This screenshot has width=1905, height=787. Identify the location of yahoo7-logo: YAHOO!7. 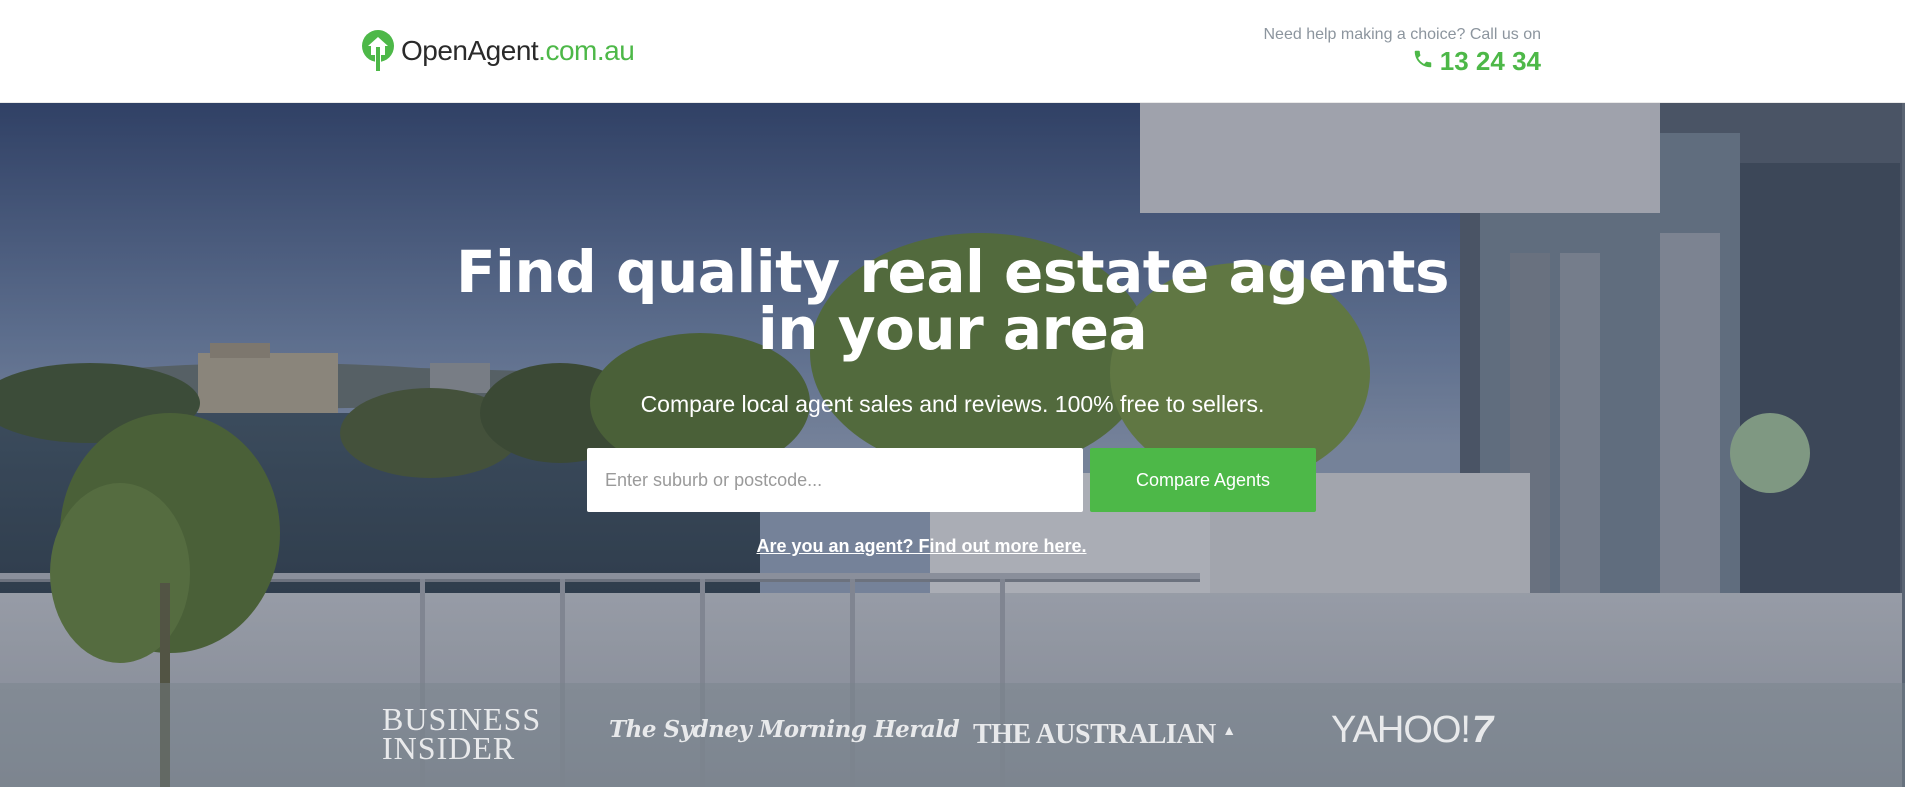
(1412, 730).